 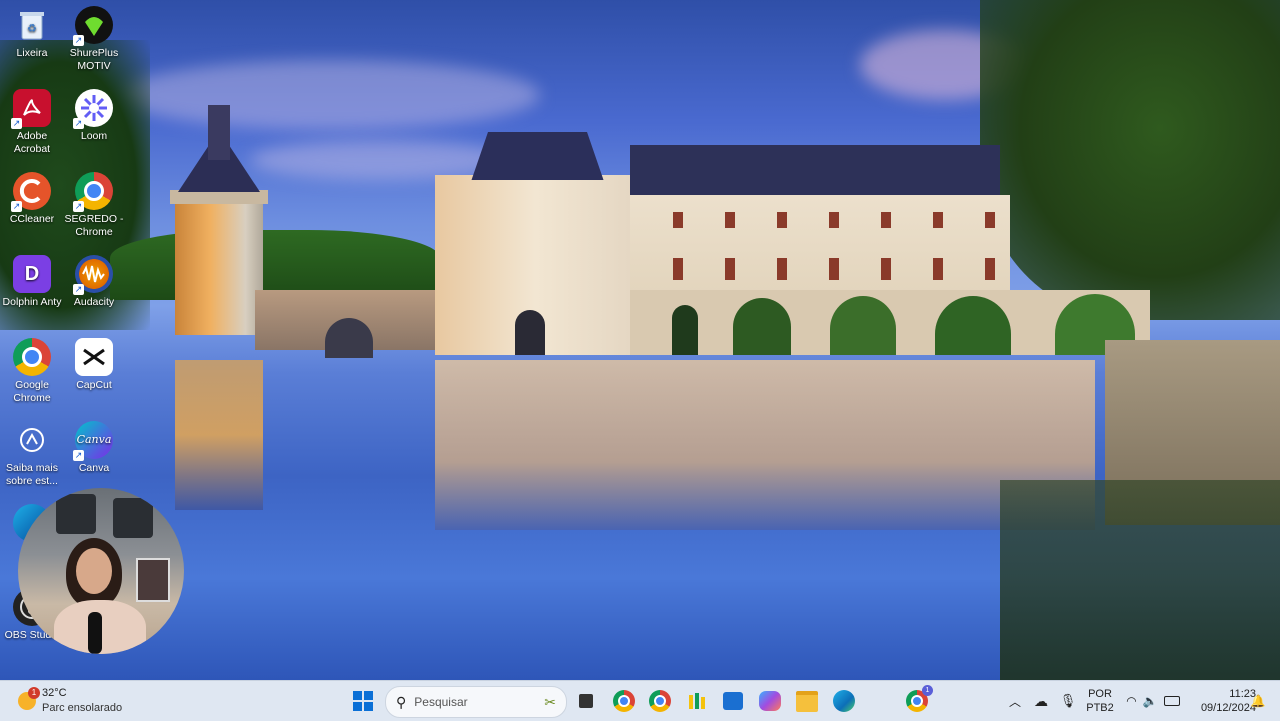 I want to click on battery-icon, so click(x=1171, y=701).